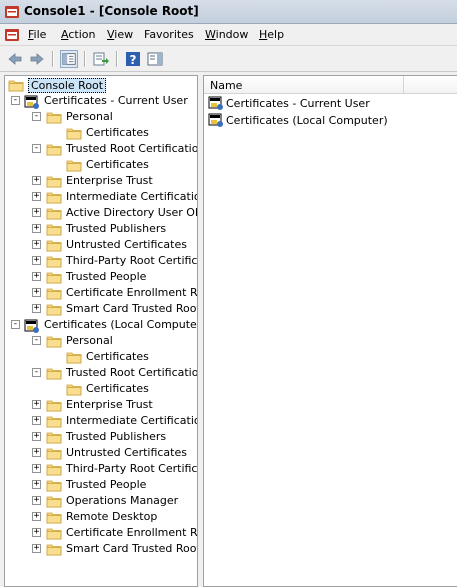 The height and width of the screenshot is (587, 457). What do you see at coordinates (131, 420) in the screenshot?
I see `tree-item-label: Intermediate Certification Authorities` at bounding box center [131, 420].